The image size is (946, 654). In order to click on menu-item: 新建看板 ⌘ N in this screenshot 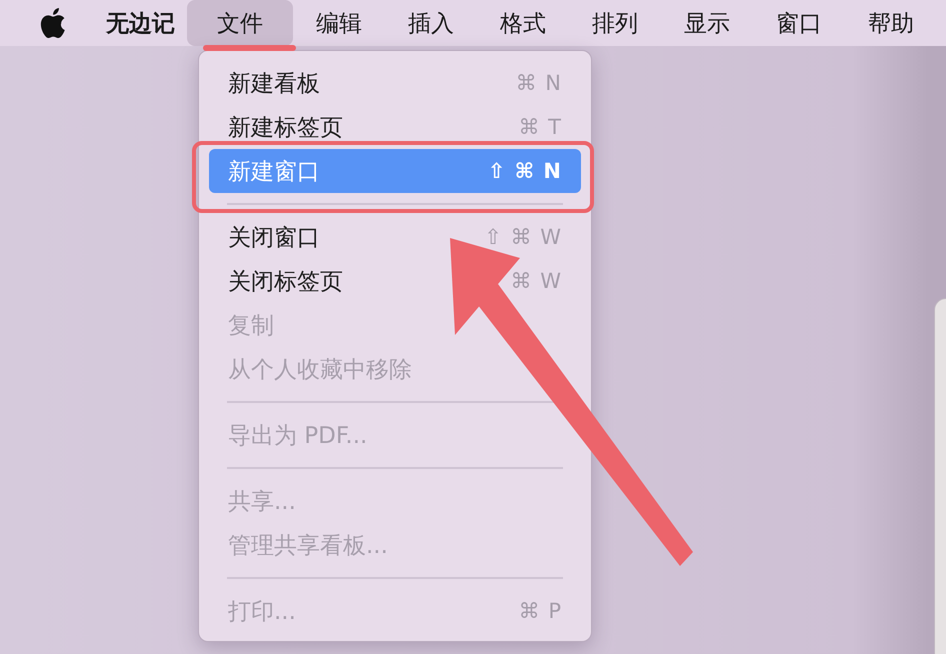, I will do `click(395, 83)`.